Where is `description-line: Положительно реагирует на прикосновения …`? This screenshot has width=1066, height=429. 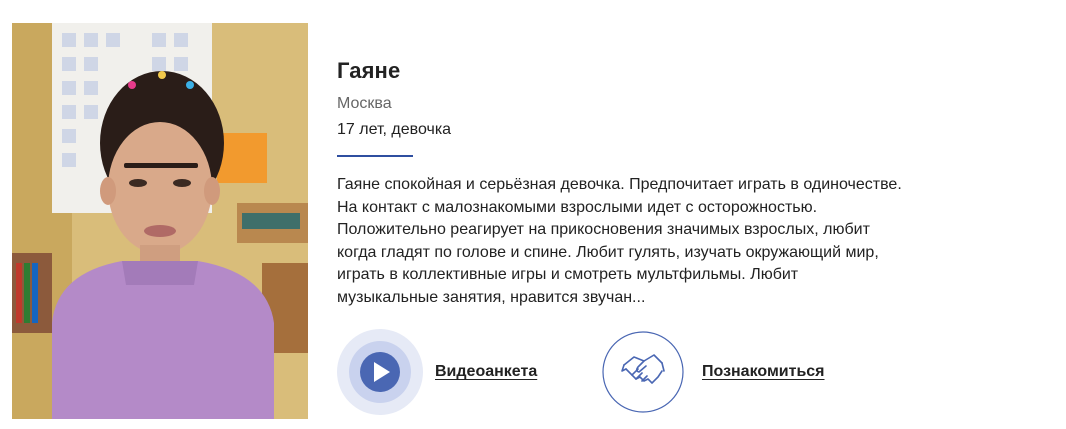 description-line: Положительно реагирует на прикосновения … is located at coordinates (603, 229).